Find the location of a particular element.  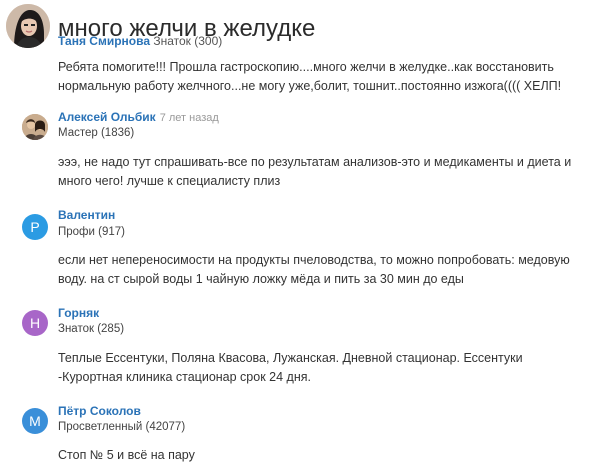

answer-avatar-letter: P is located at coordinates (35, 227).